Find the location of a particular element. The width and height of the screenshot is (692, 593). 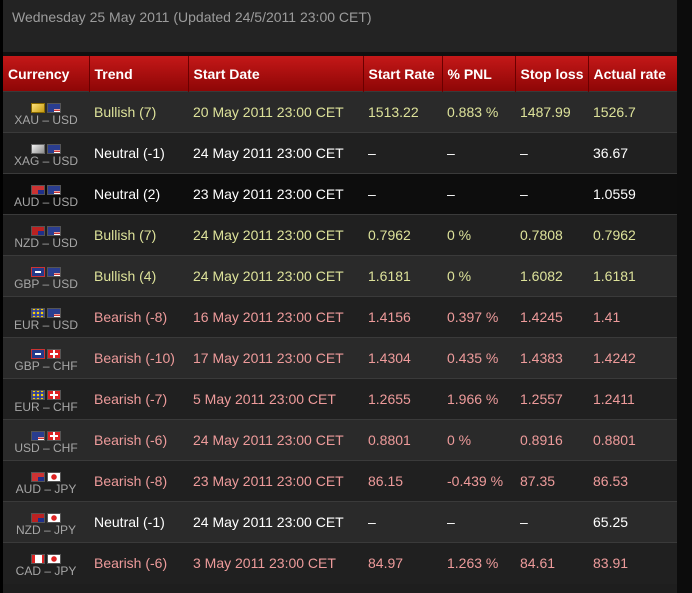

jp-flag-icon is located at coordinates (54, 517).